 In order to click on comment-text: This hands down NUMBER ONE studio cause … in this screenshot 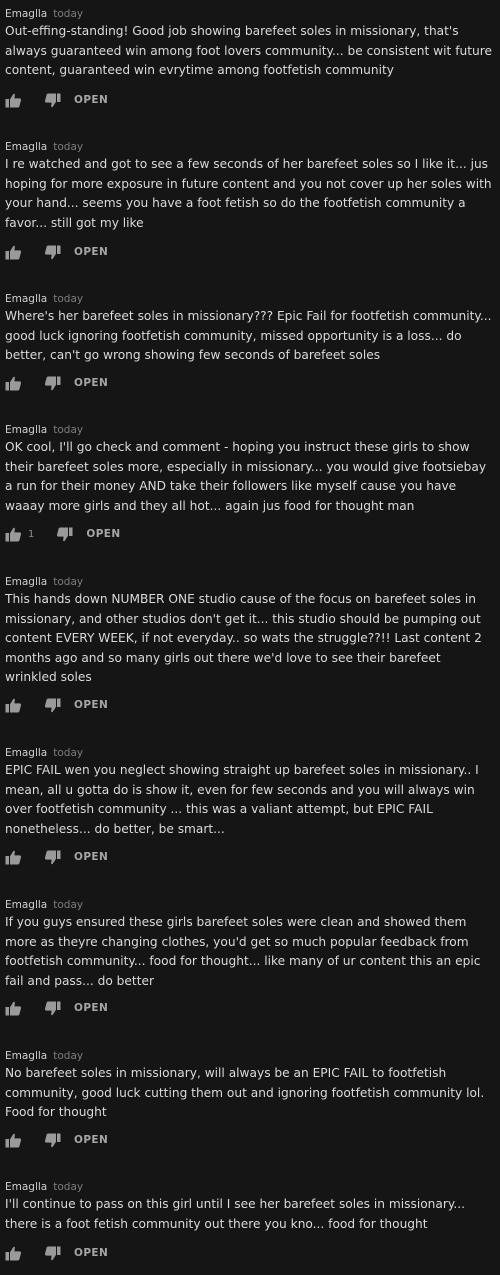, I will do `click(243, 638)`.